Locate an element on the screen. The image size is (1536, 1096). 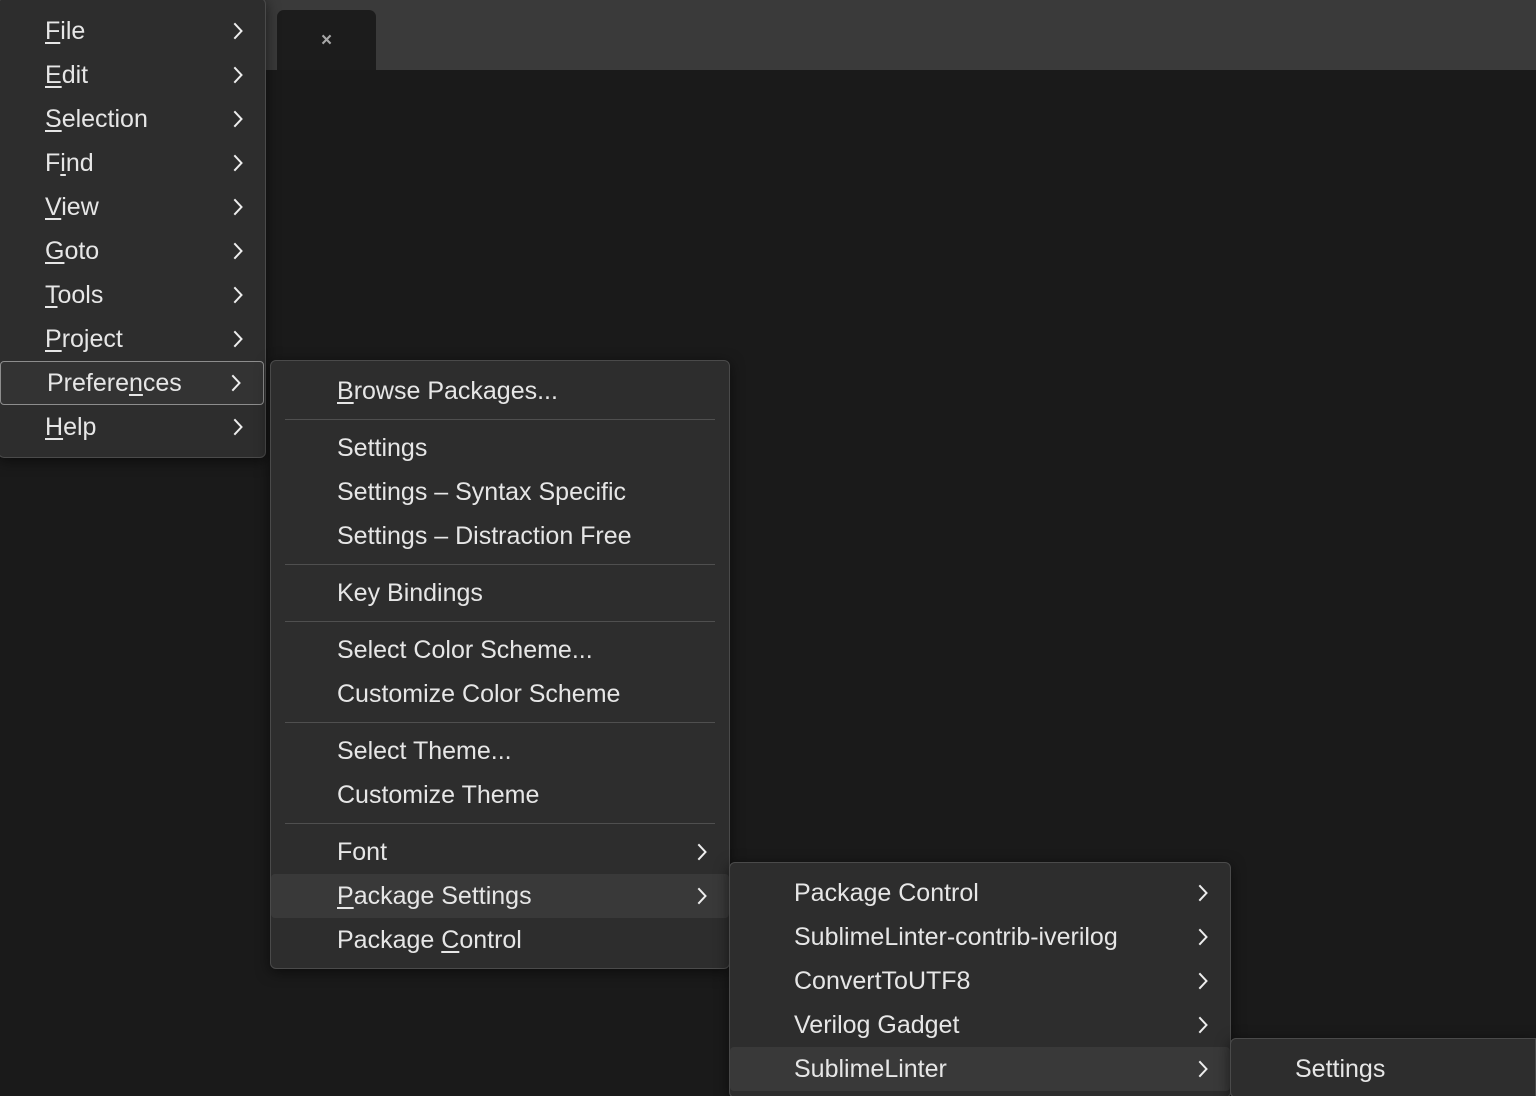
menu-item-sublimelinter: SublimeLinter is located at coordinates (980, 1069).